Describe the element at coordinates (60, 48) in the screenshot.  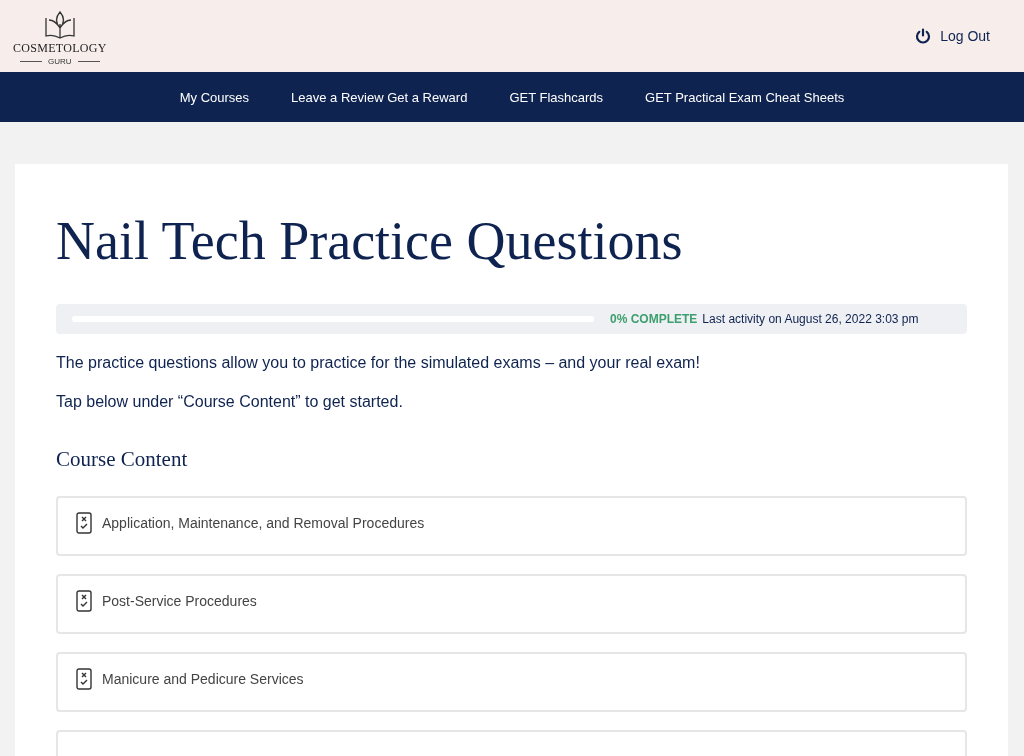
I see `logo-wordmark: COSMETOLOGY` at that location.